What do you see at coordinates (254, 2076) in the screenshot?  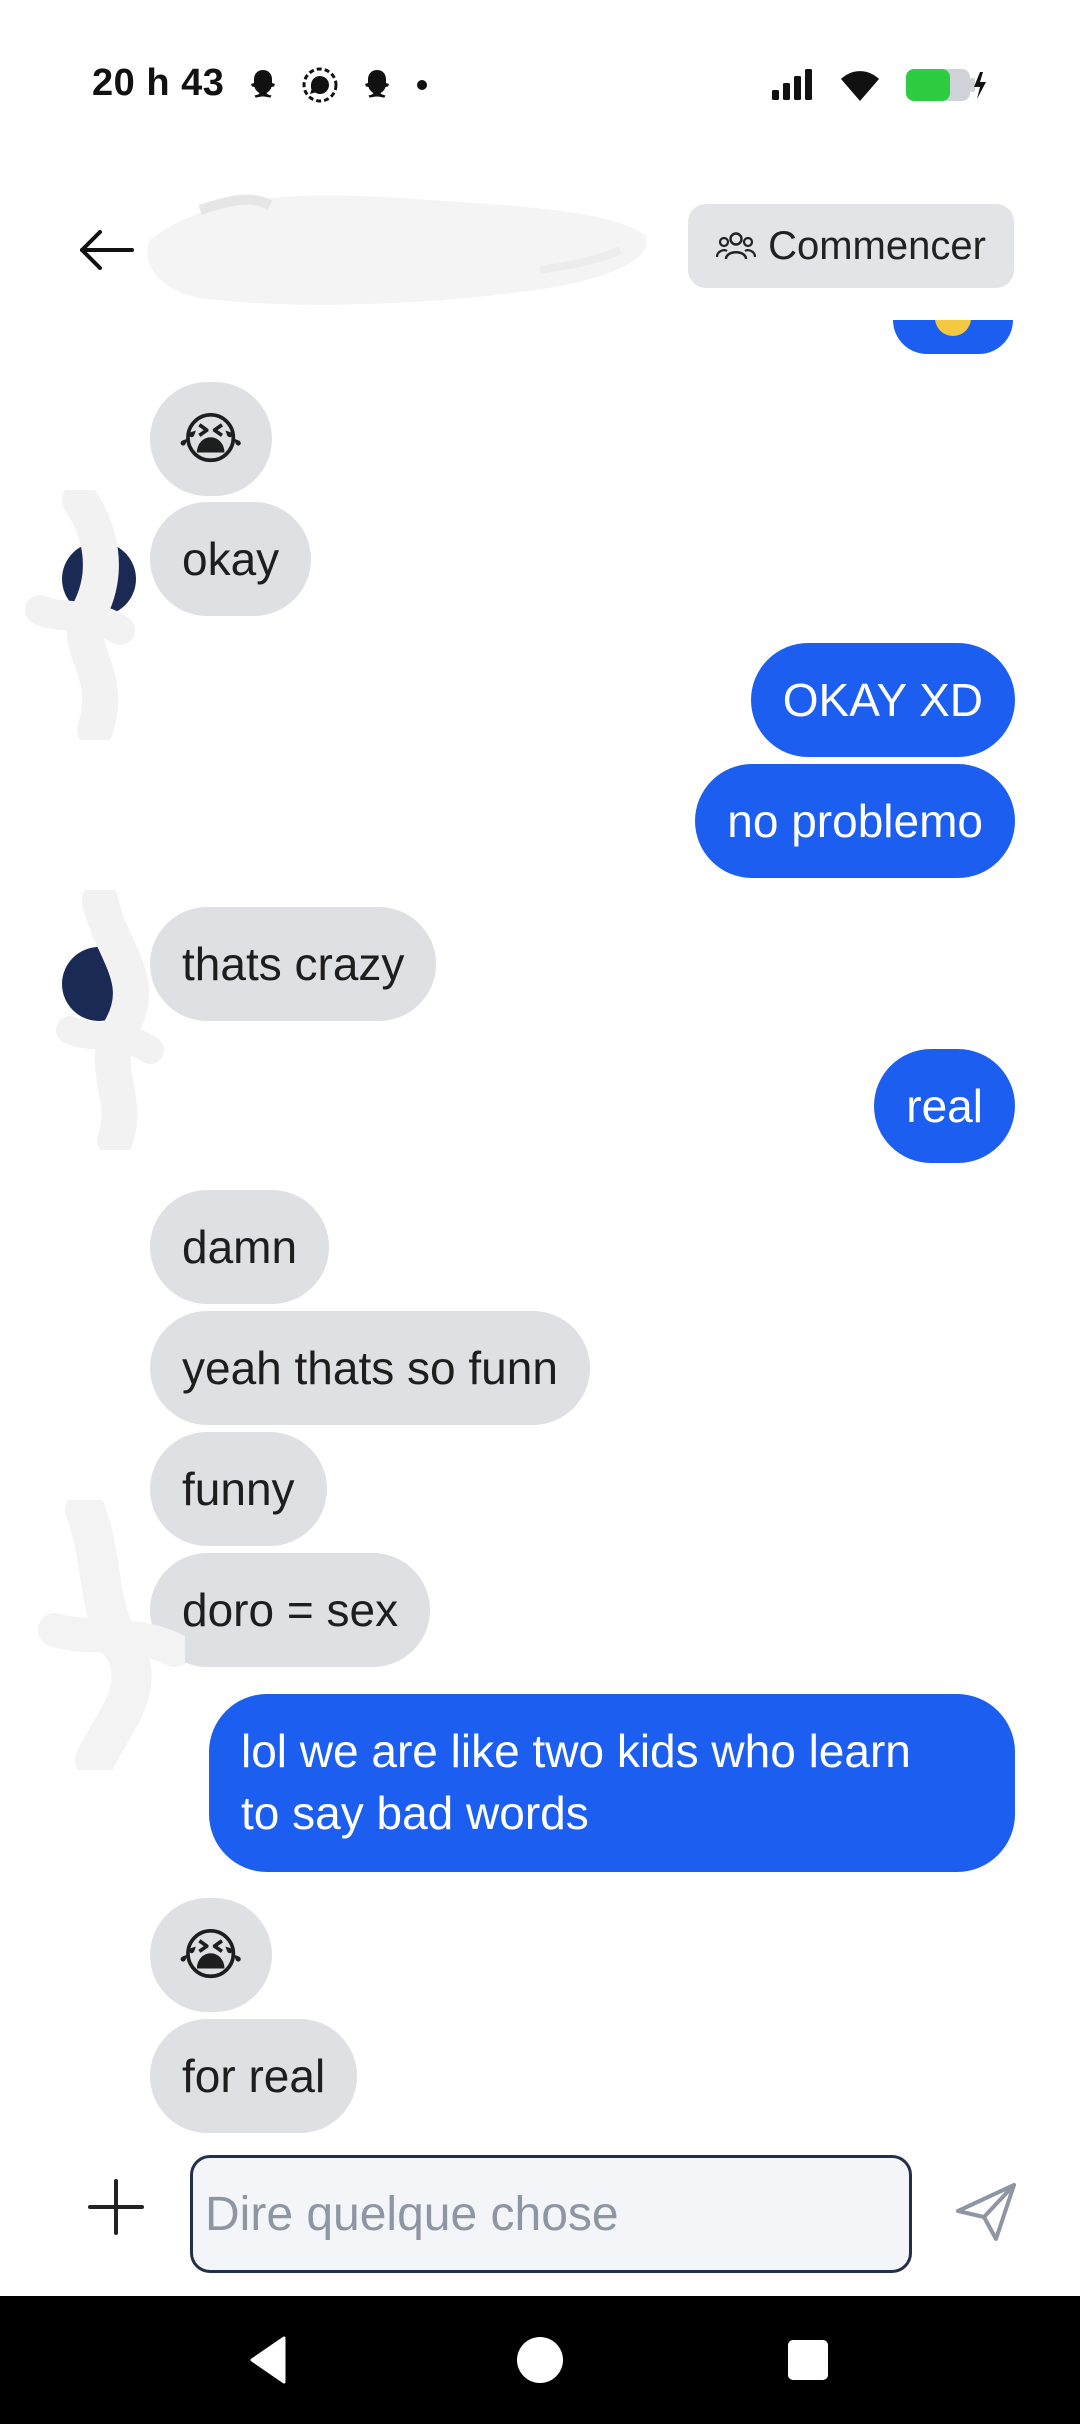 I see `message-bubble-incoming: for real` at bounding box center [254, 2076].